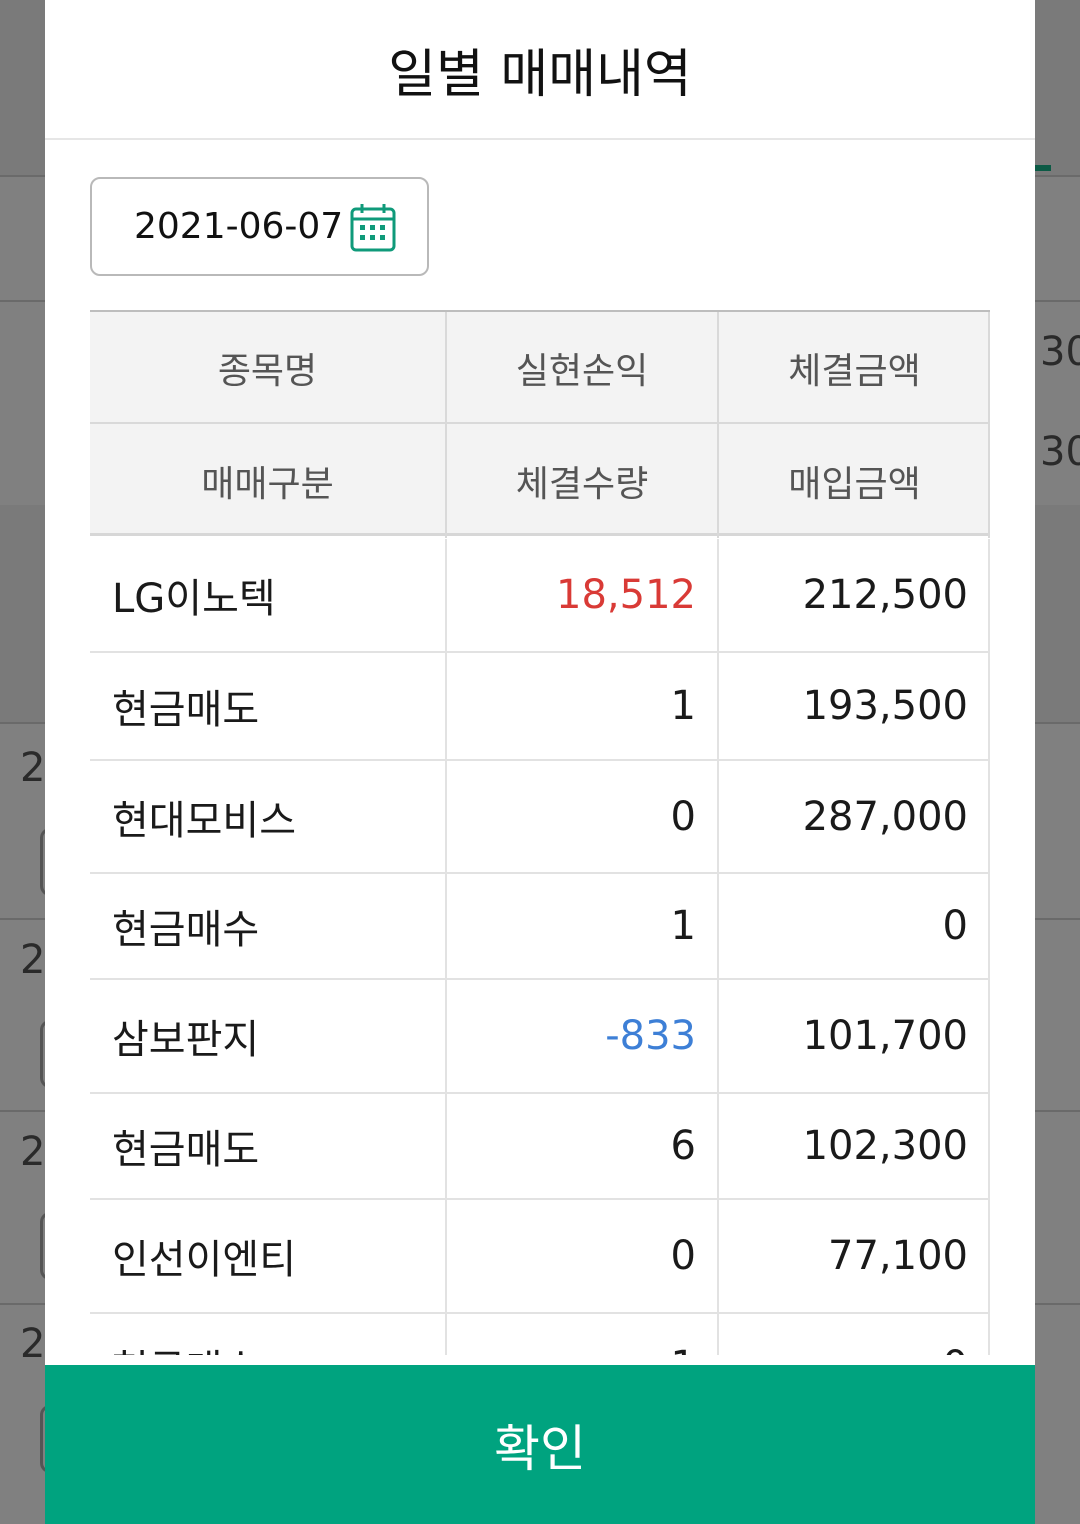 The width and height of the screenshot is (1080, 1524). What do you see at coordinates (267, 484) in the screenshot?
I see `header-trade-type: 매매구분` at bounding box center [267, 484].